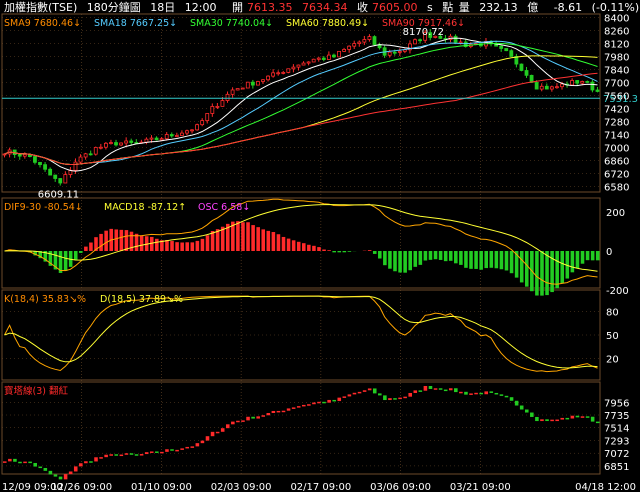  I want to click on price-tick-label: 7560, so click(616, 97).